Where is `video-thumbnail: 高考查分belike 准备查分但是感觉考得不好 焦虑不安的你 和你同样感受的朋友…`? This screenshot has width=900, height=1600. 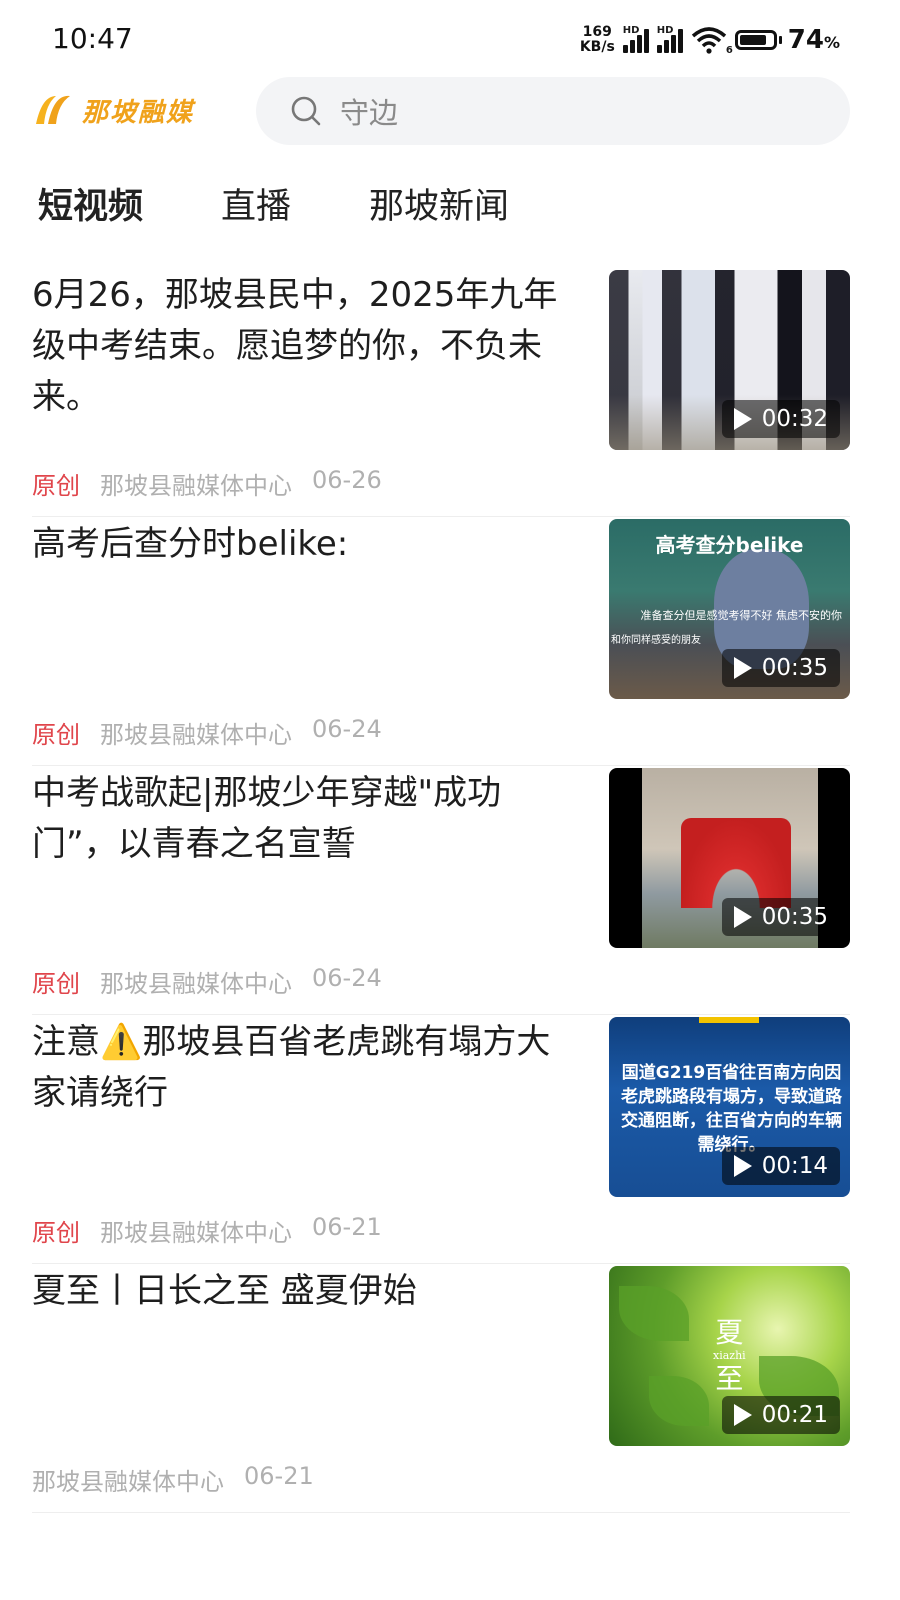
video-thumbnail: 高考查分belike 准备查分但是感觉考得不好 焦虑不安的你 和你同样感受的朋友… is located at coordinates (729, 609).